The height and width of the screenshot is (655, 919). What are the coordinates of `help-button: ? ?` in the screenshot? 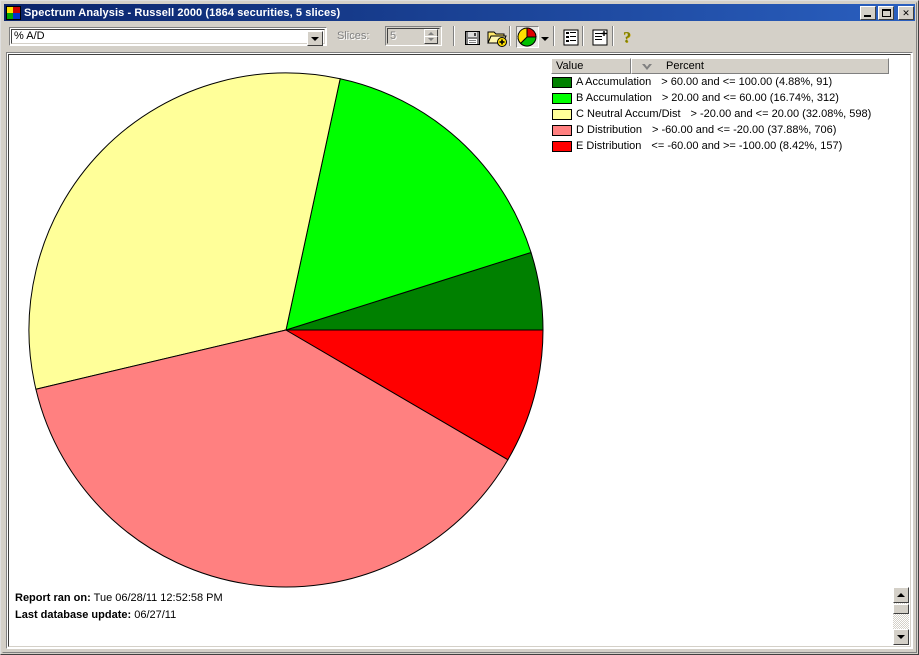 It's located at (627, 37).